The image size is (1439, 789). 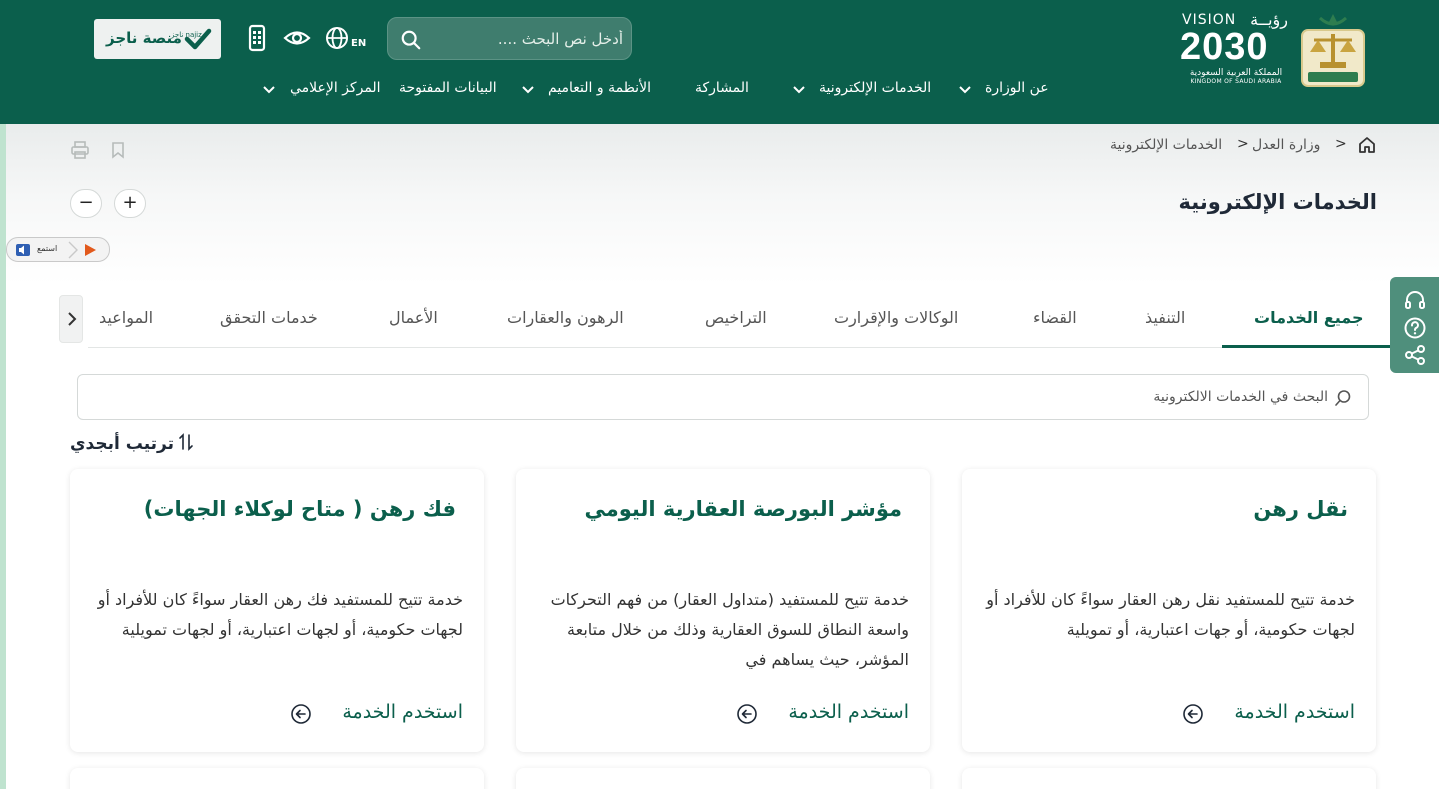 What do you see at coordinates (1166, 145) in the screenshot?
I see `breadcrumb-e-services: الخدمات الإلكترونية` at bounding box center [1166, 145].